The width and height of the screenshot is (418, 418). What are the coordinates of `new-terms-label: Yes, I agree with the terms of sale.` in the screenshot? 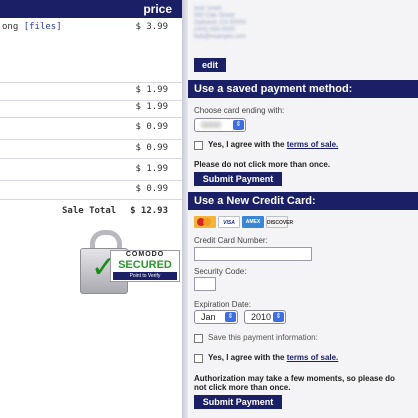 It's located at (273, 357).